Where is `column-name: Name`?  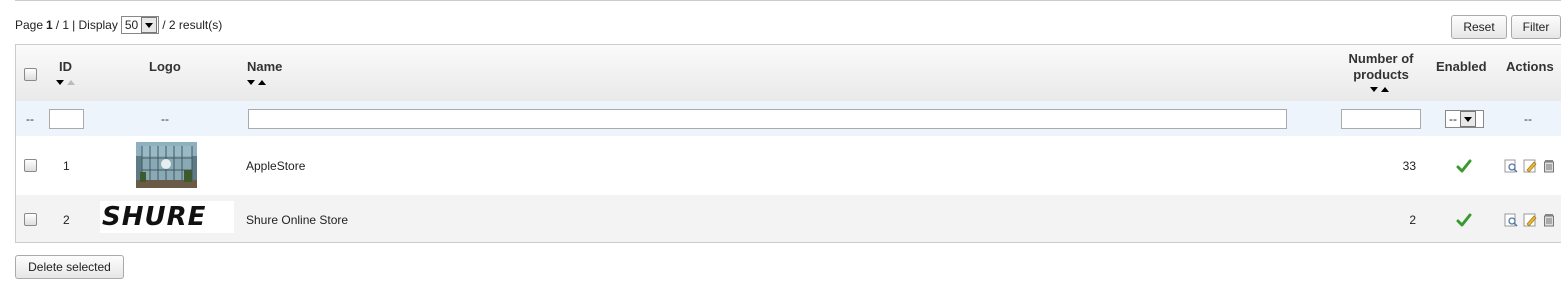
column-name: Name is located at coordinates (265, 66).